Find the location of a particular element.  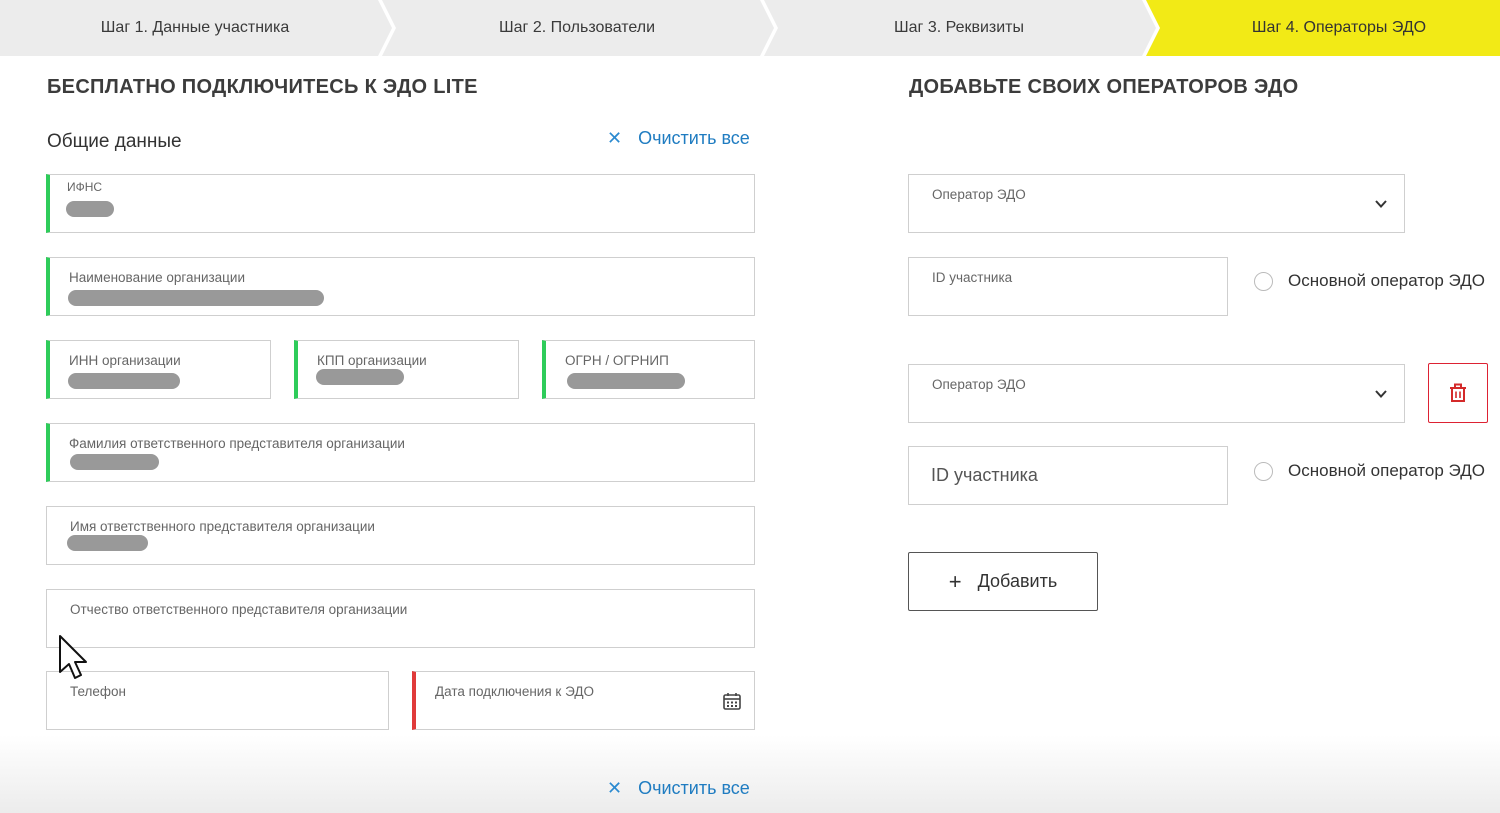

inn-field: ИНН организации is located at coordinates (158, 369).